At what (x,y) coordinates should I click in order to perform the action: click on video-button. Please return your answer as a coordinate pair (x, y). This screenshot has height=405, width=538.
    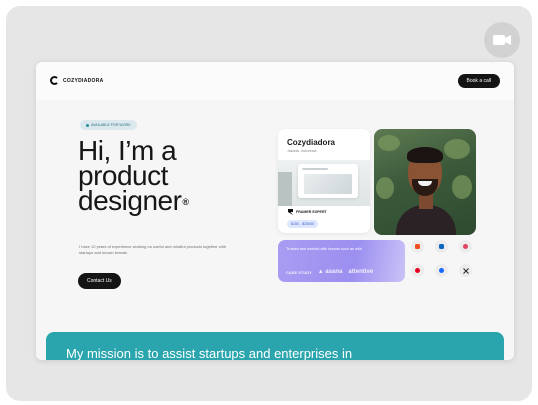
    Looking at the image, I should click on (502, 40).